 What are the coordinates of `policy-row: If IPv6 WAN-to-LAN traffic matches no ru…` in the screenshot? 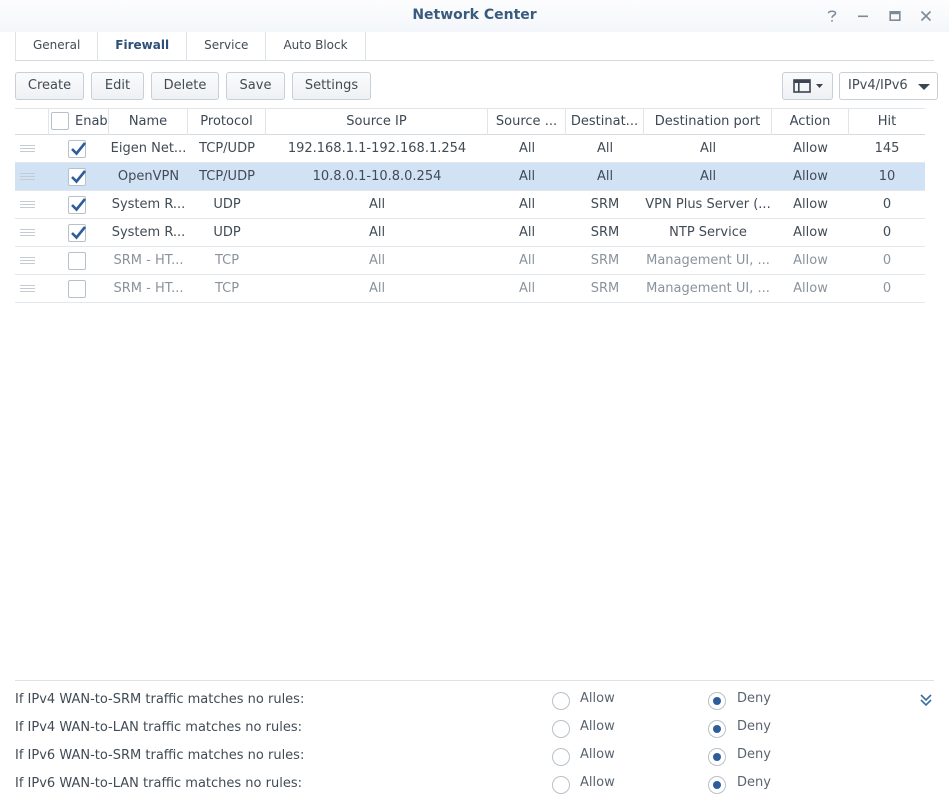 It's located at (475, 784).